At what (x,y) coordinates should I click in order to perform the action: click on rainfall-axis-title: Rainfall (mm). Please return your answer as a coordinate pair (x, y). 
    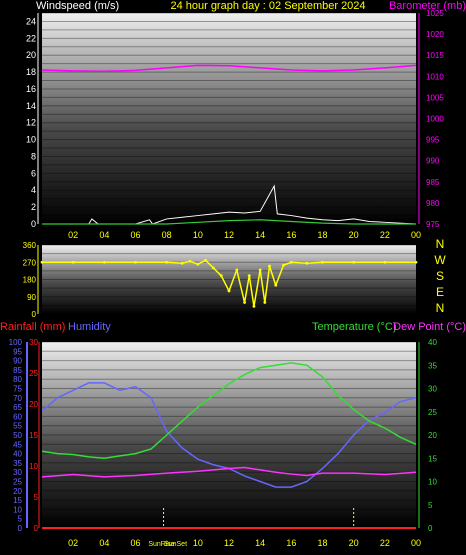
    Looking at the image, I should click on (32, 327).